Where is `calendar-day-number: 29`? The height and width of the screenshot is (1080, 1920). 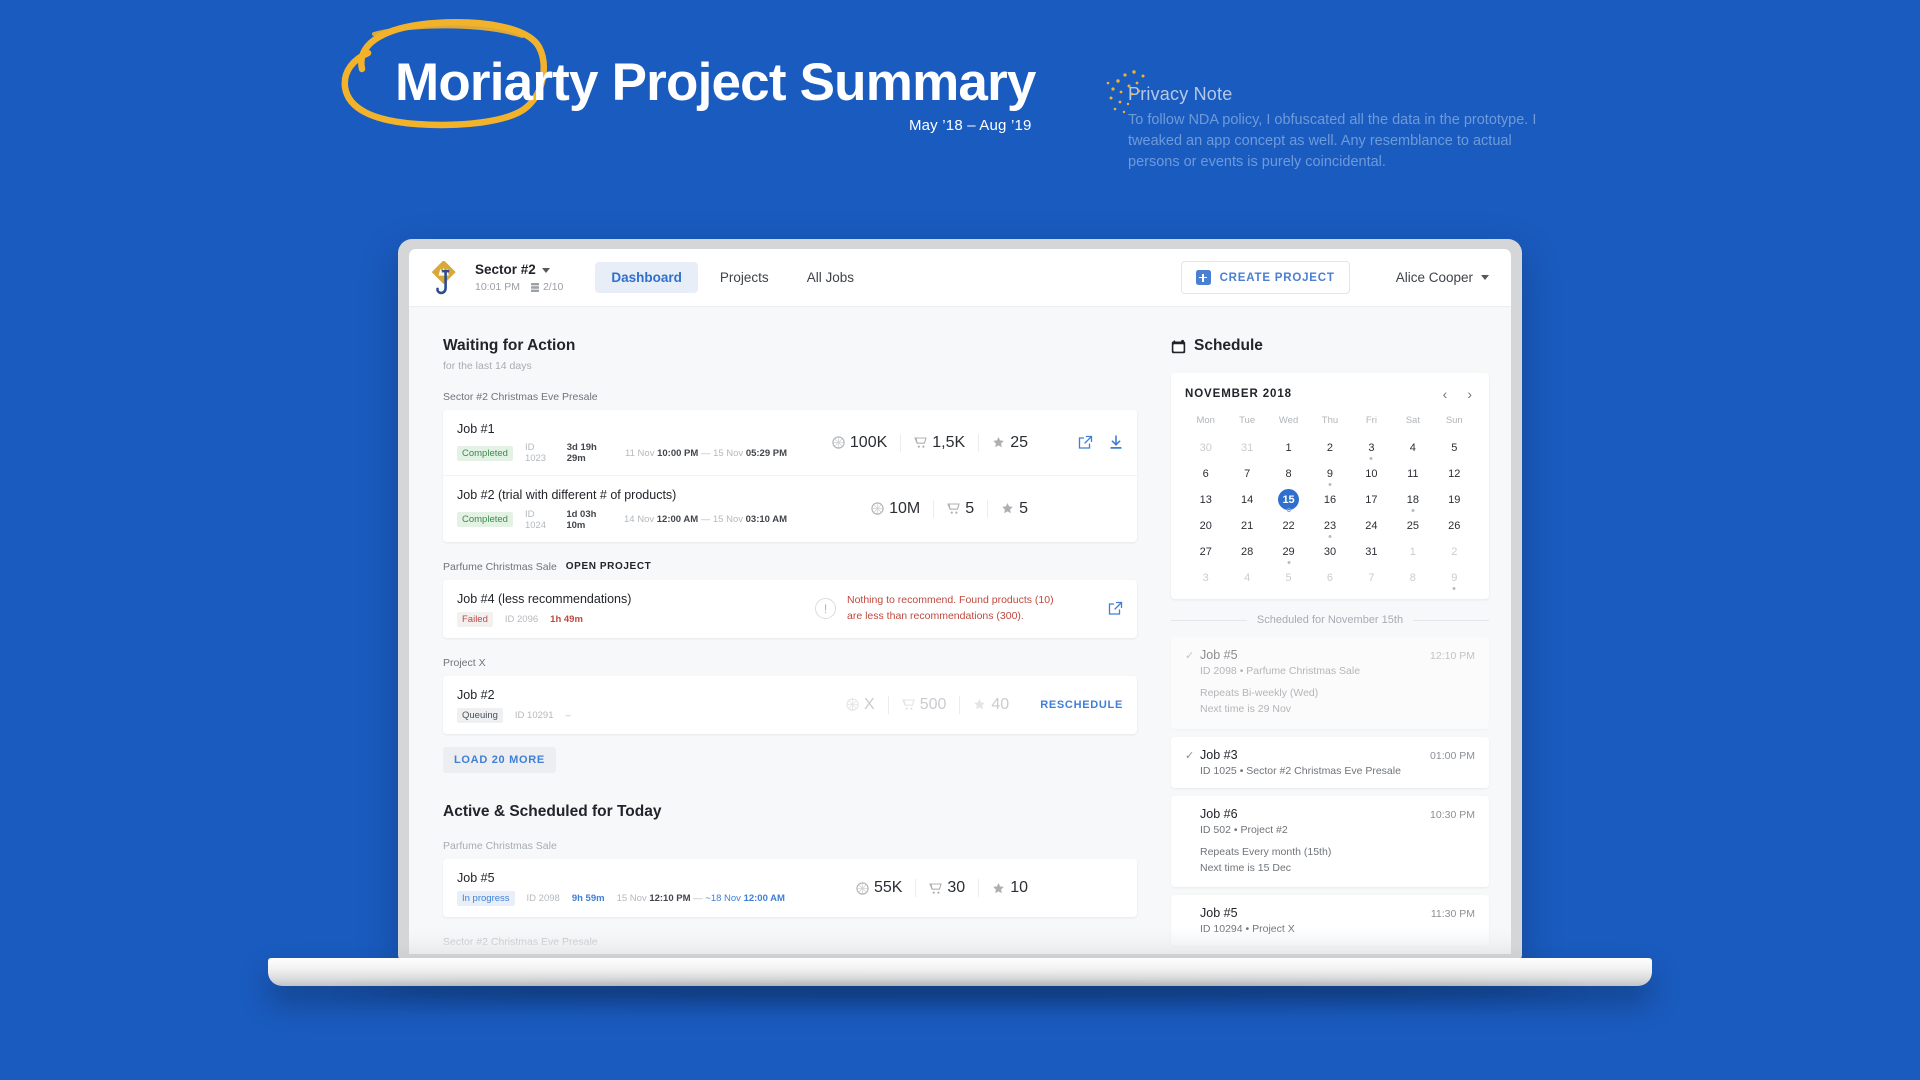 calendar-day-number: 29 is located at coordinates (1288, 551).